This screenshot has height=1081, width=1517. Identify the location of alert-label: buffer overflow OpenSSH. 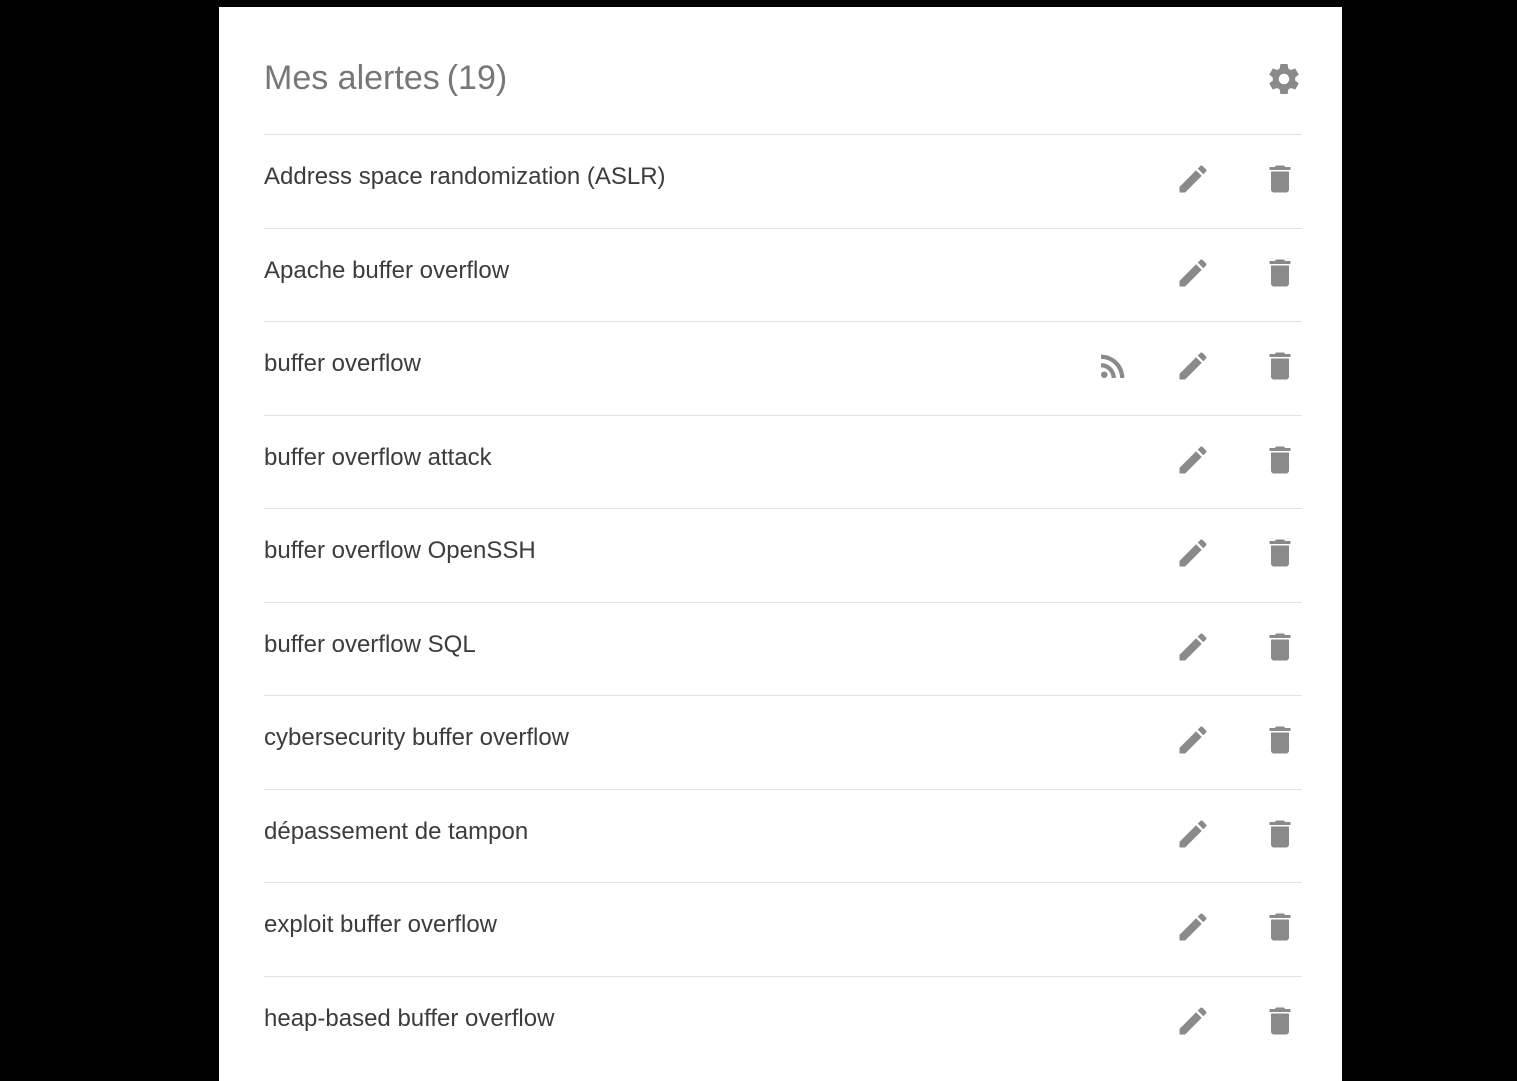
(400, 551).